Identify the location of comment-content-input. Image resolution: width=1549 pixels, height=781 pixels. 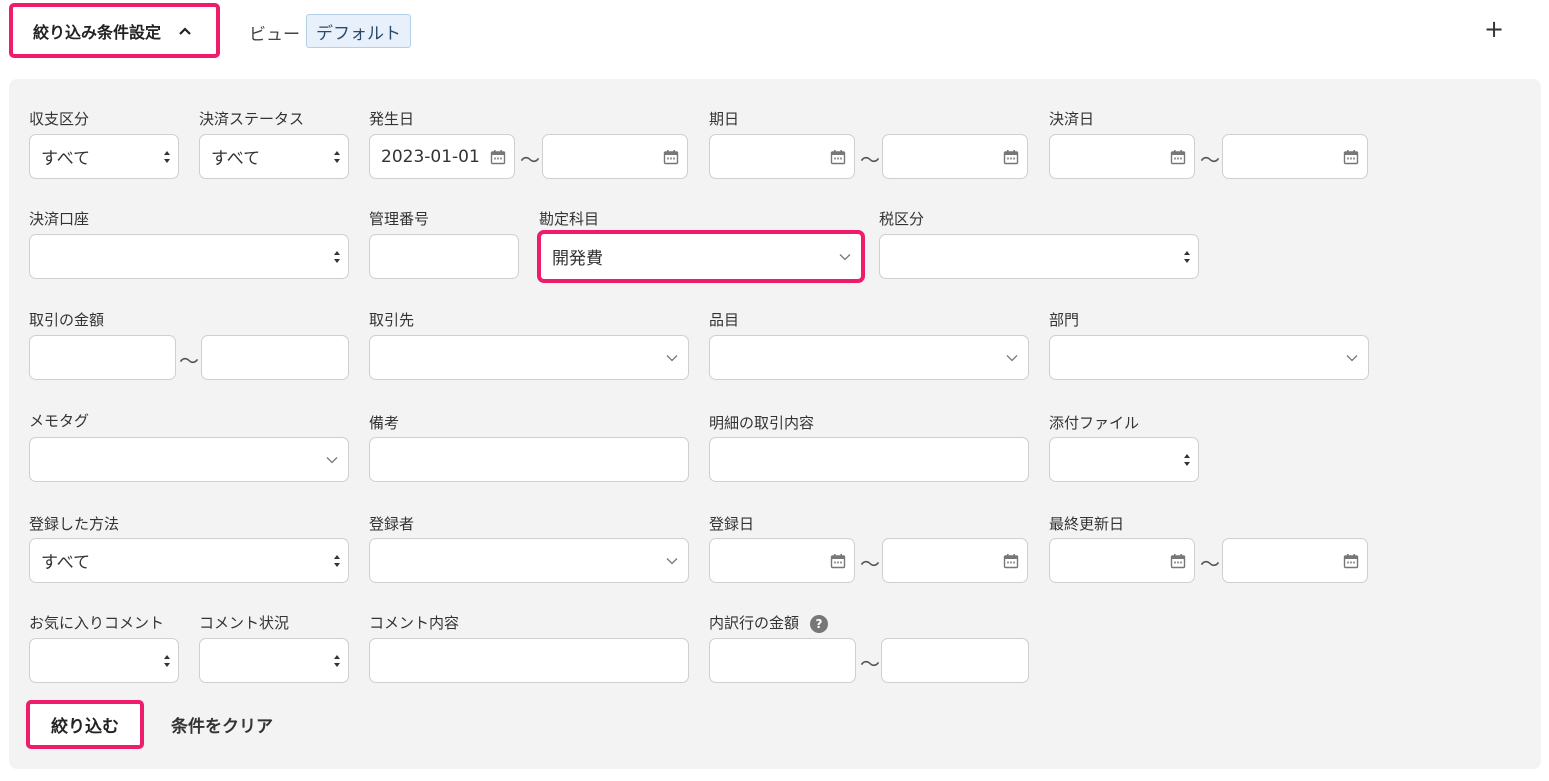
(529, 660).